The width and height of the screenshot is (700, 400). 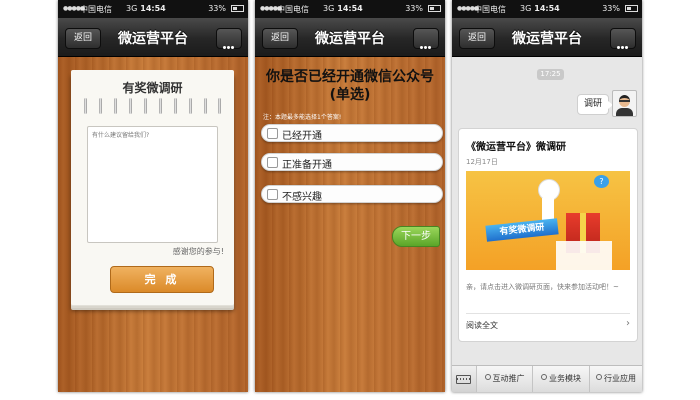 I want to click on stairs-graphic, so click(x=584, y=255).